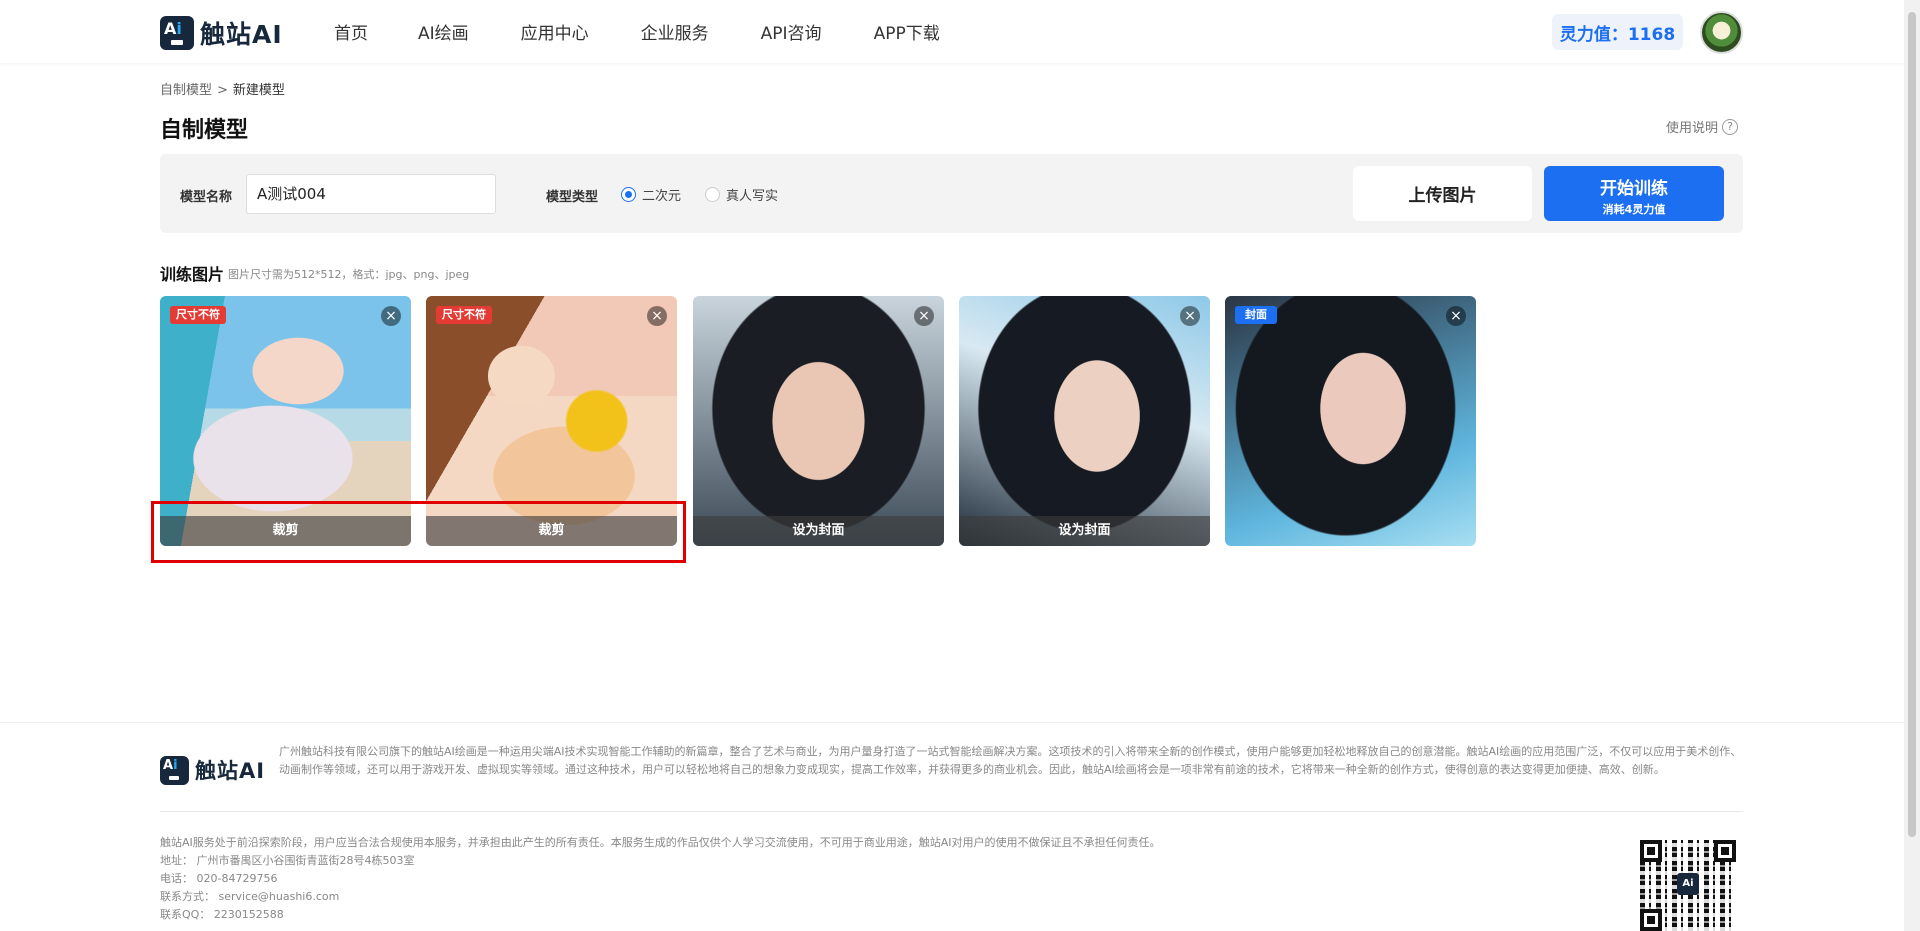  Describe the element at coordinates (349, 274) in the screenshot. I see `training-images-hint: 图片尺寸需为512*512，格式：jpg、png、jpeg` at that location.